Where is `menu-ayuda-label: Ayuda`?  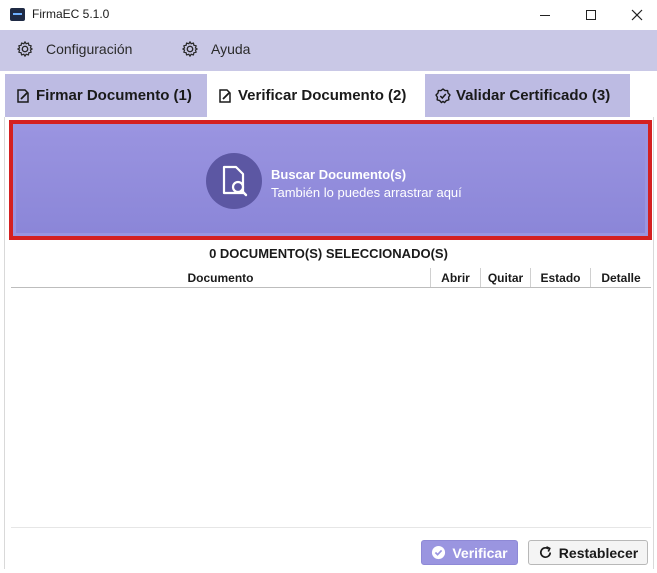
menu-ayuda-label: Ayuda is located at coordinates (231, 49).